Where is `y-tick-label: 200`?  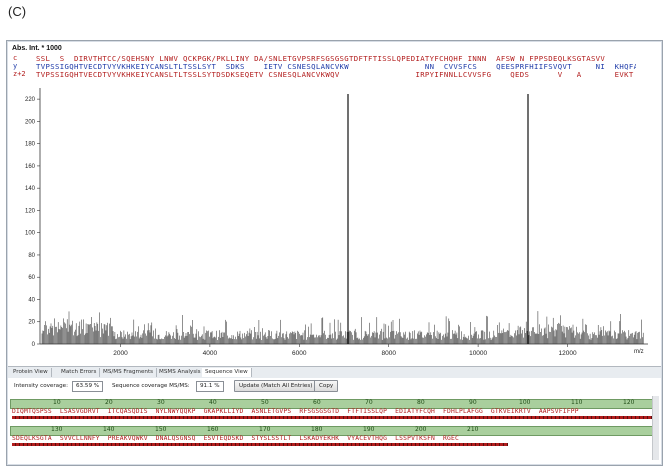
y-tick-label: 200 is located at coordinates (30, 122).